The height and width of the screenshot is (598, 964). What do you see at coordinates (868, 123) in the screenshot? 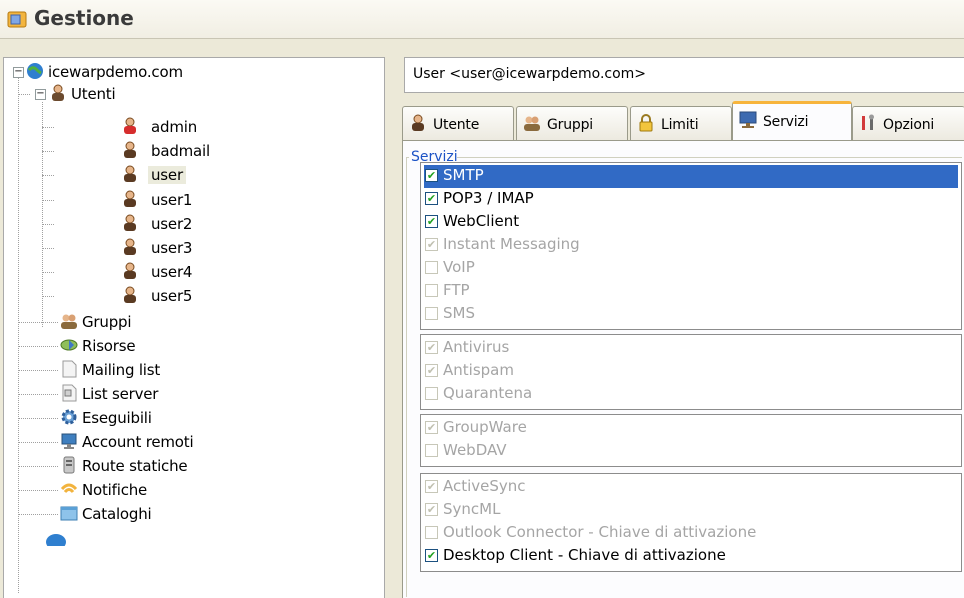
I see `tools-icon` at bounding box center [868, 123].